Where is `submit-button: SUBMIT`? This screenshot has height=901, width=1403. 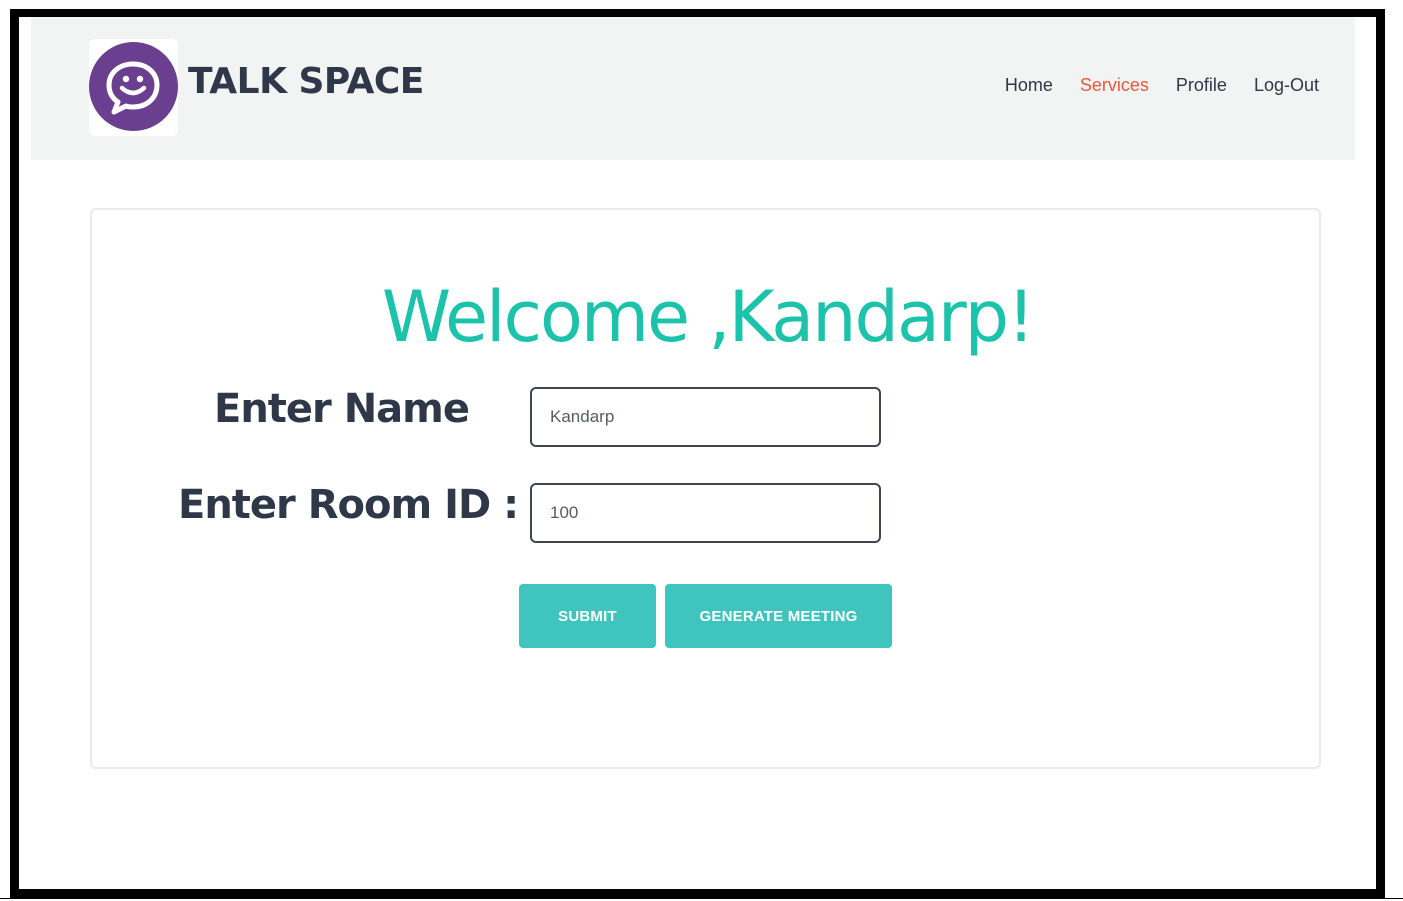
submit-button: SUBMIT is located at coordinates (587, 616).